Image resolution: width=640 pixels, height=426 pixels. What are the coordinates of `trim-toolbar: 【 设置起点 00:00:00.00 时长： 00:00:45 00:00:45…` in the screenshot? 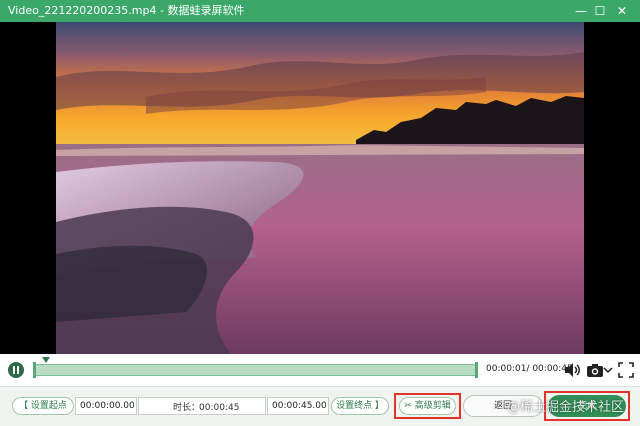 It's located at (320, 406).